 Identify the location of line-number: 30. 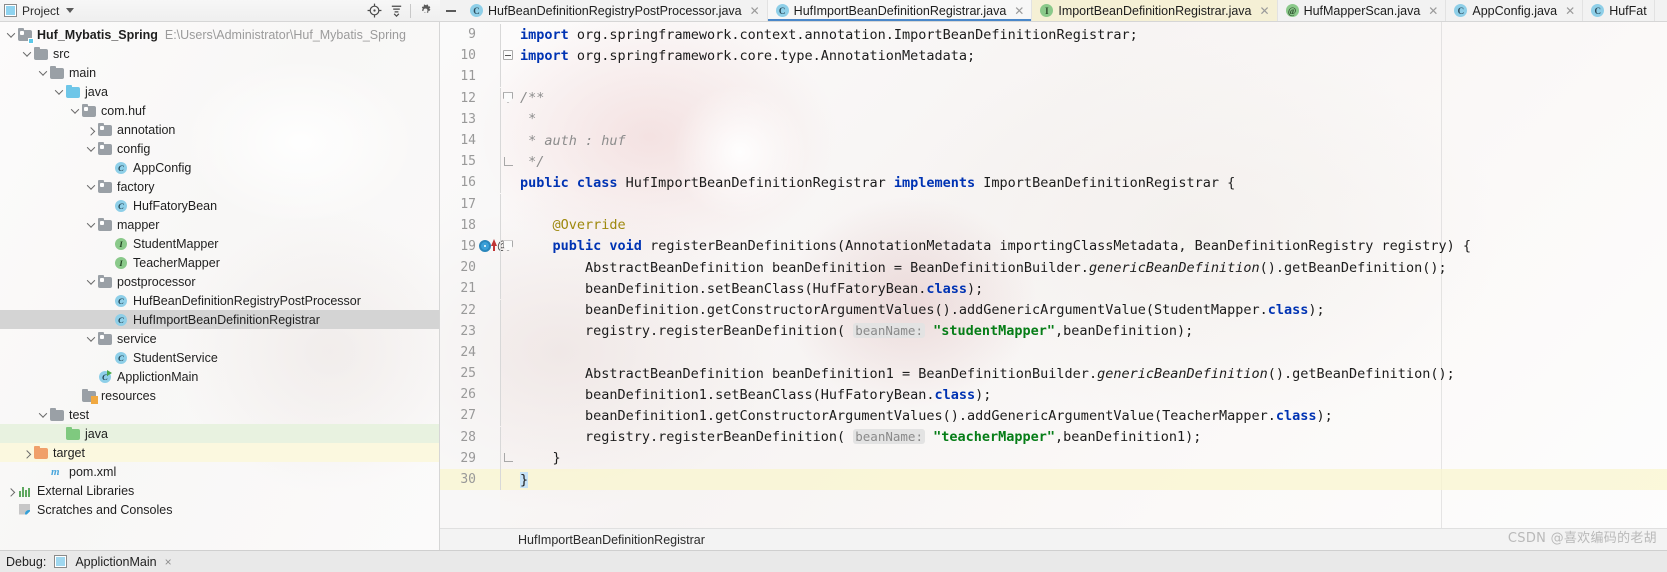
(459, 479).